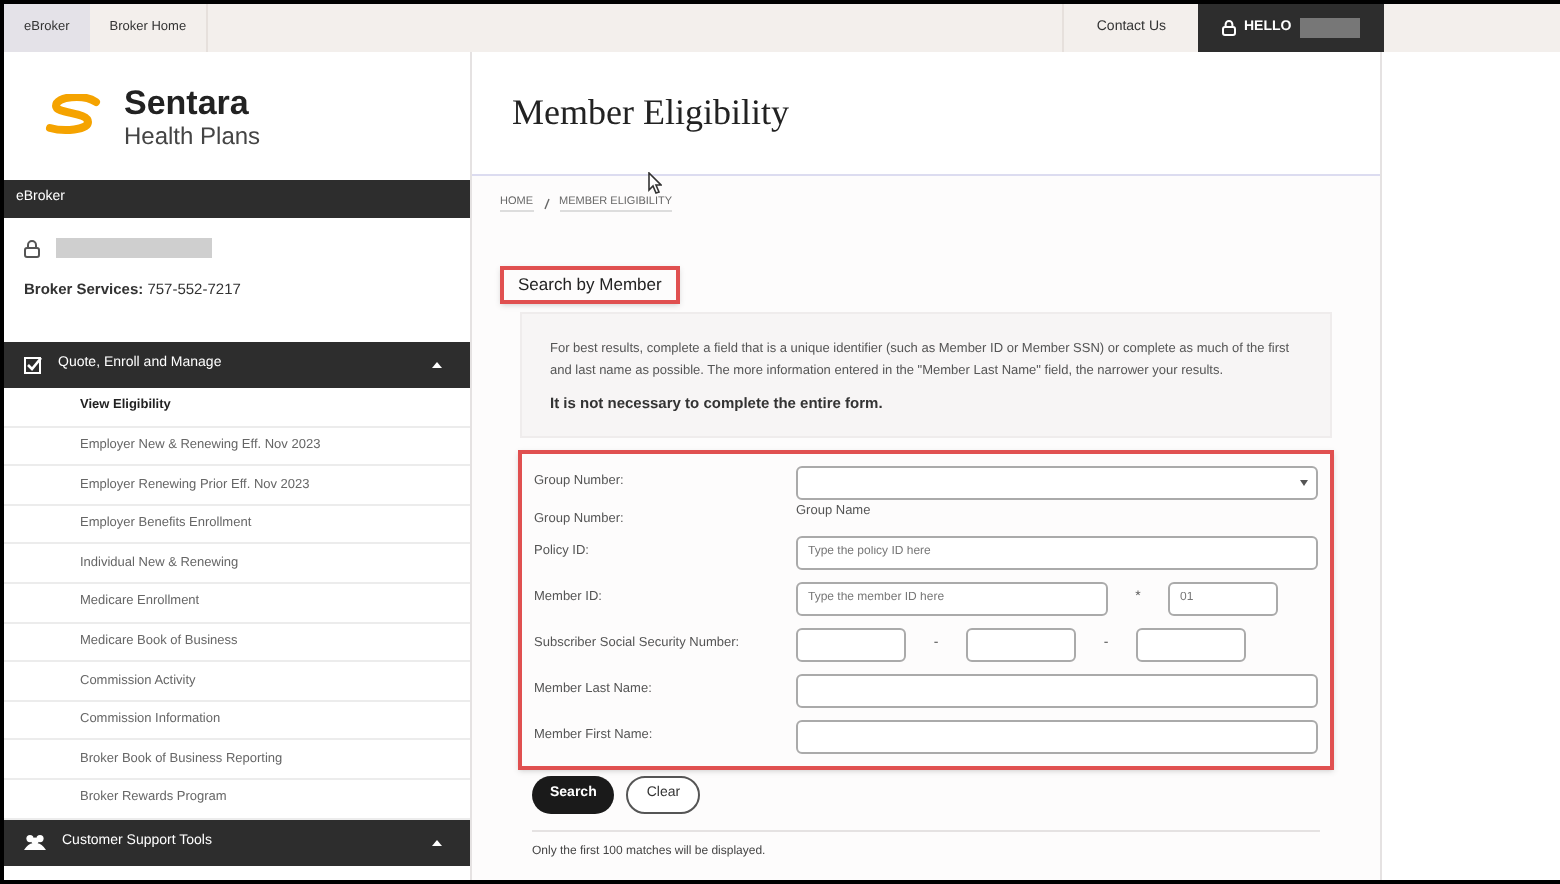  What do you see at coordinates (546, 203) in the screenshot?
I see `slash-icon` at bounding box center [546, 203].